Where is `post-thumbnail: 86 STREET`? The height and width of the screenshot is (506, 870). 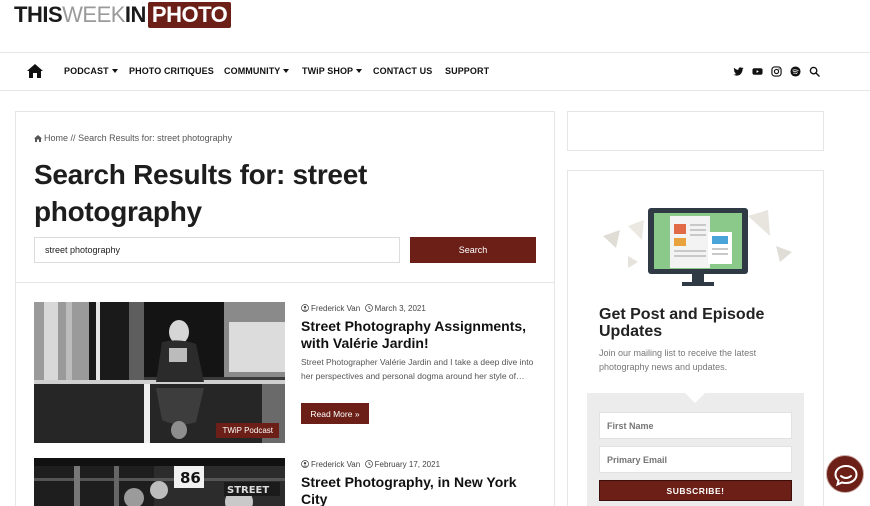 post-thumbnail: 86 STREET is located at coordinates (159, 482).